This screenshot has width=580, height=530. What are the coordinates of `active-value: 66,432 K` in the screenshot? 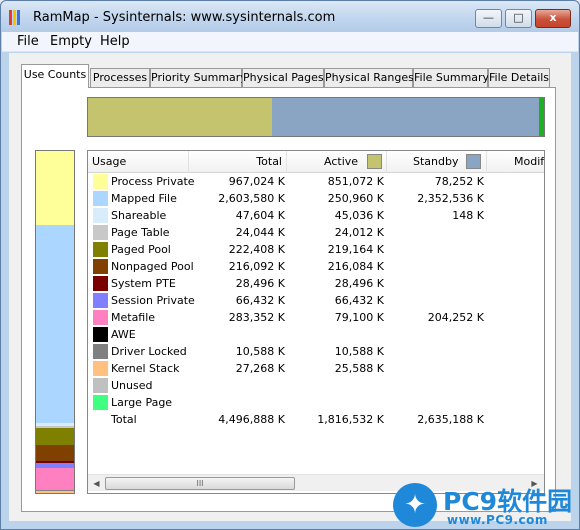 It's located at (359, 300).